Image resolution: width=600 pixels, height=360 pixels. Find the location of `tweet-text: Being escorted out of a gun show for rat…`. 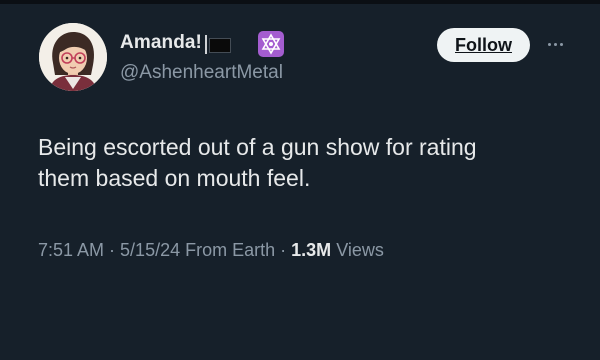

tweet-text: Being escorted out of a gun show for rat… is located at coordinates (257, 162).